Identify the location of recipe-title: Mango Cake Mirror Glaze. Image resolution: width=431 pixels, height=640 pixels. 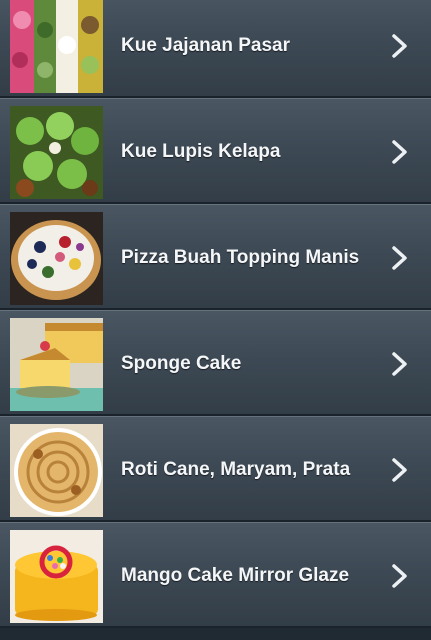
(235, 575).